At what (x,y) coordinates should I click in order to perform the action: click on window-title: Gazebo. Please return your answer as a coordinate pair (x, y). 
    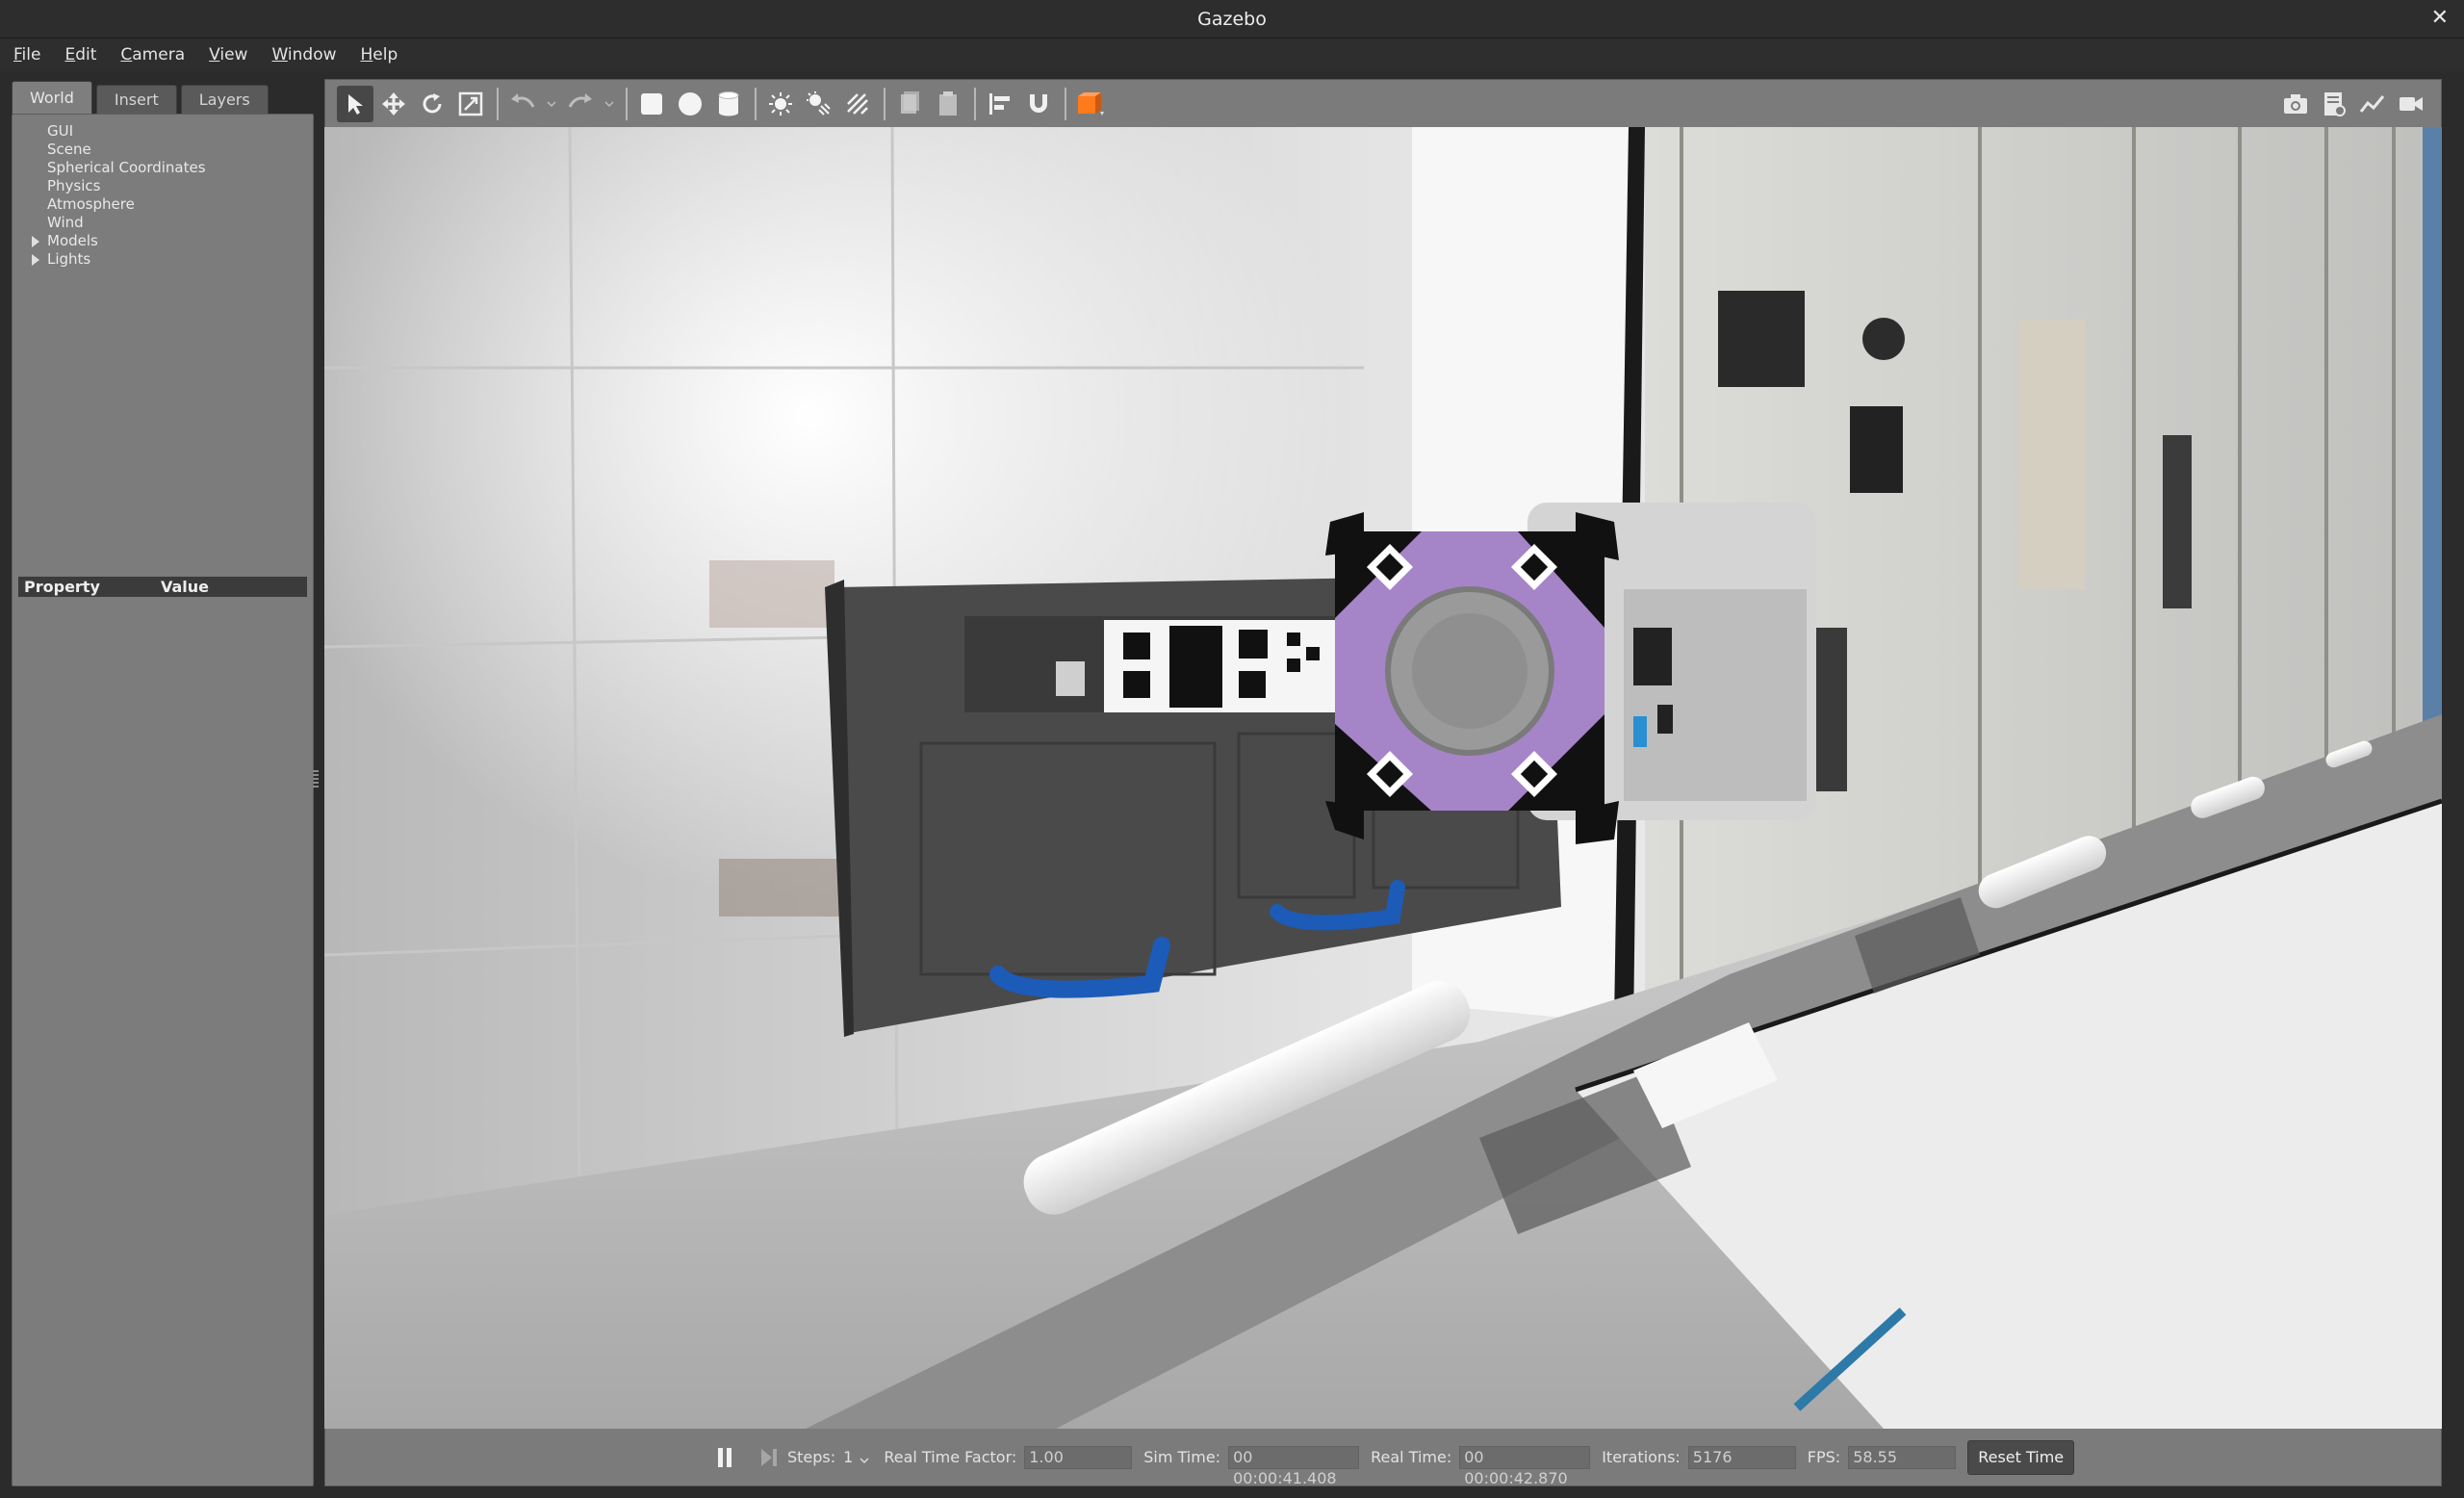
    Looking at the image, I should click on (1232, 19).